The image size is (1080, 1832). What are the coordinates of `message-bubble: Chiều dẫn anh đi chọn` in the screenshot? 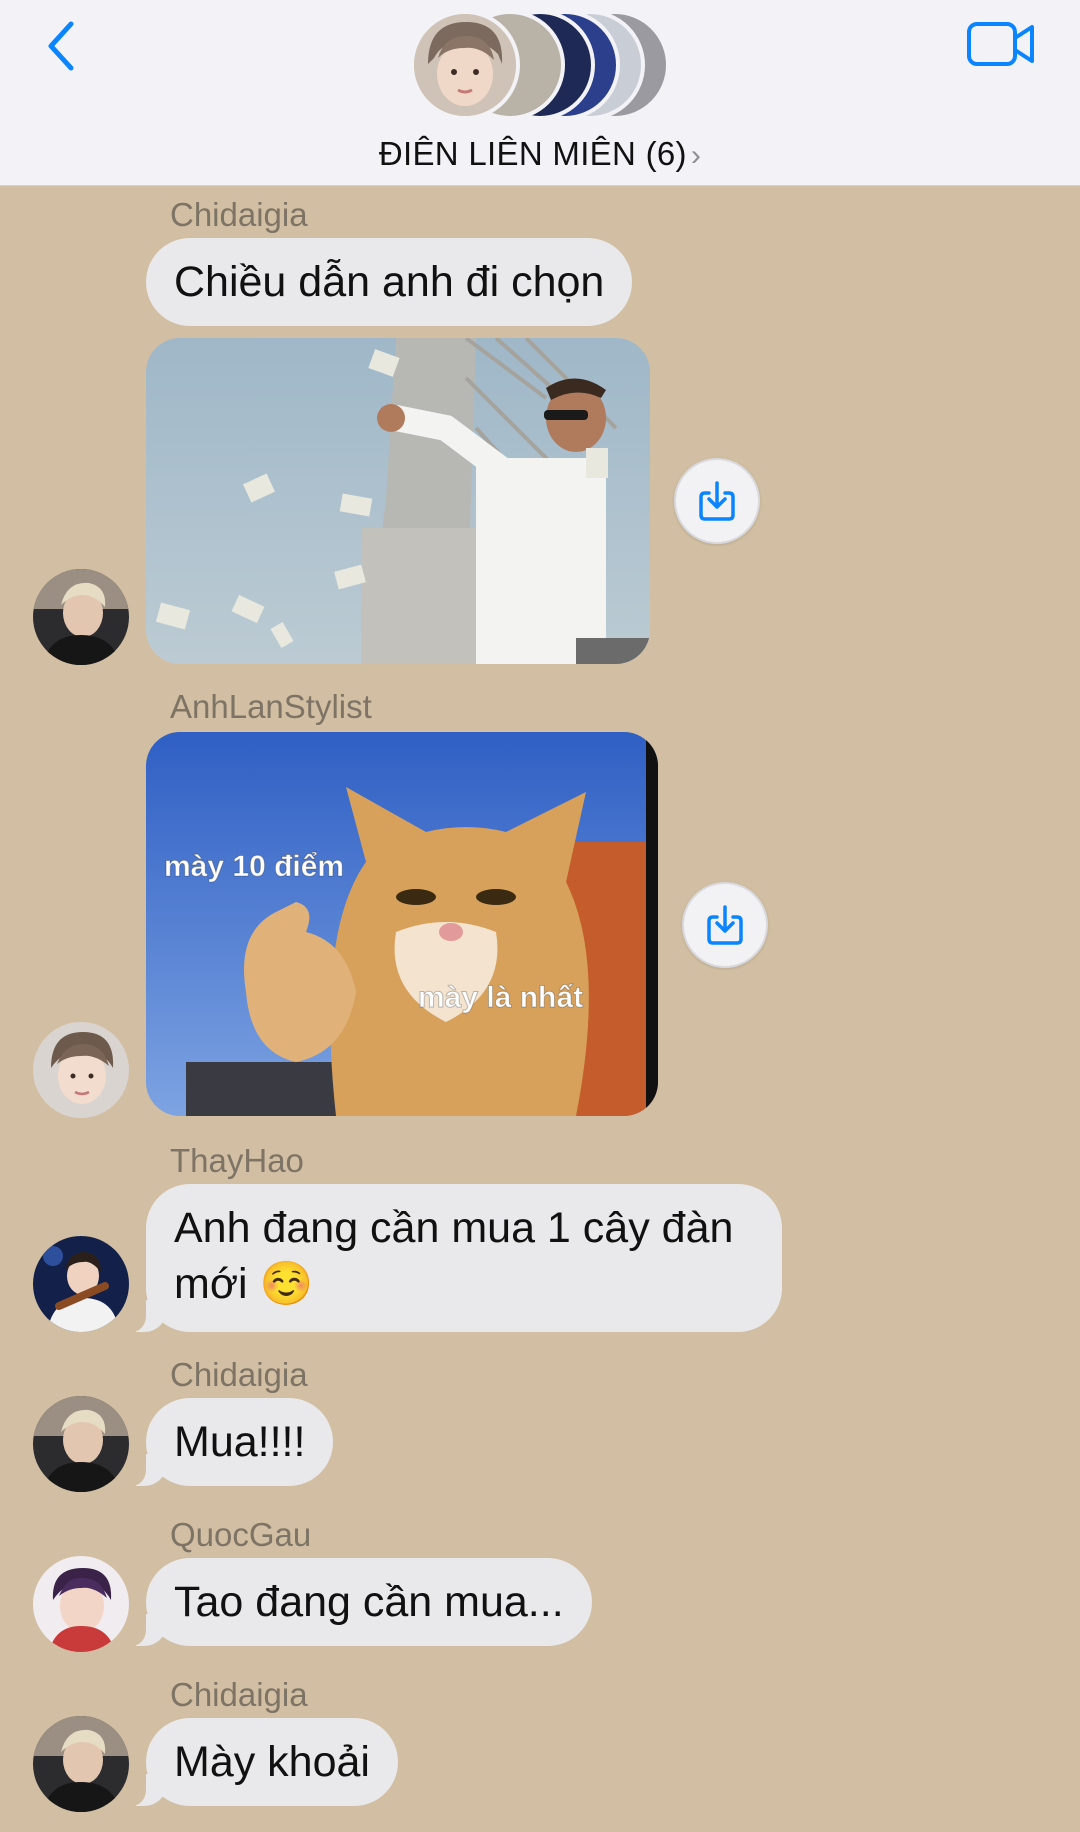 It's located at (389, 282).